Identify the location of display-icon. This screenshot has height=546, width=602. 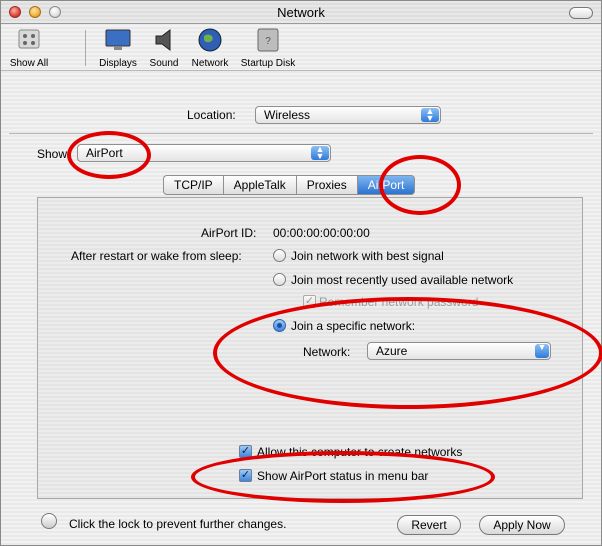
(118, 39).